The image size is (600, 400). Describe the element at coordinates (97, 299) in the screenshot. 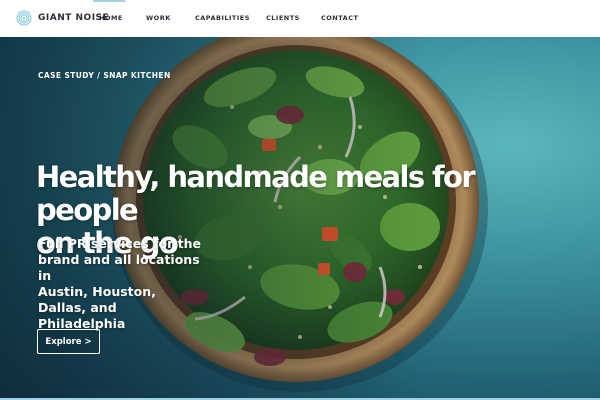

I see `subhead-line-3: Austin, Houston, Dallas, and` at that location.